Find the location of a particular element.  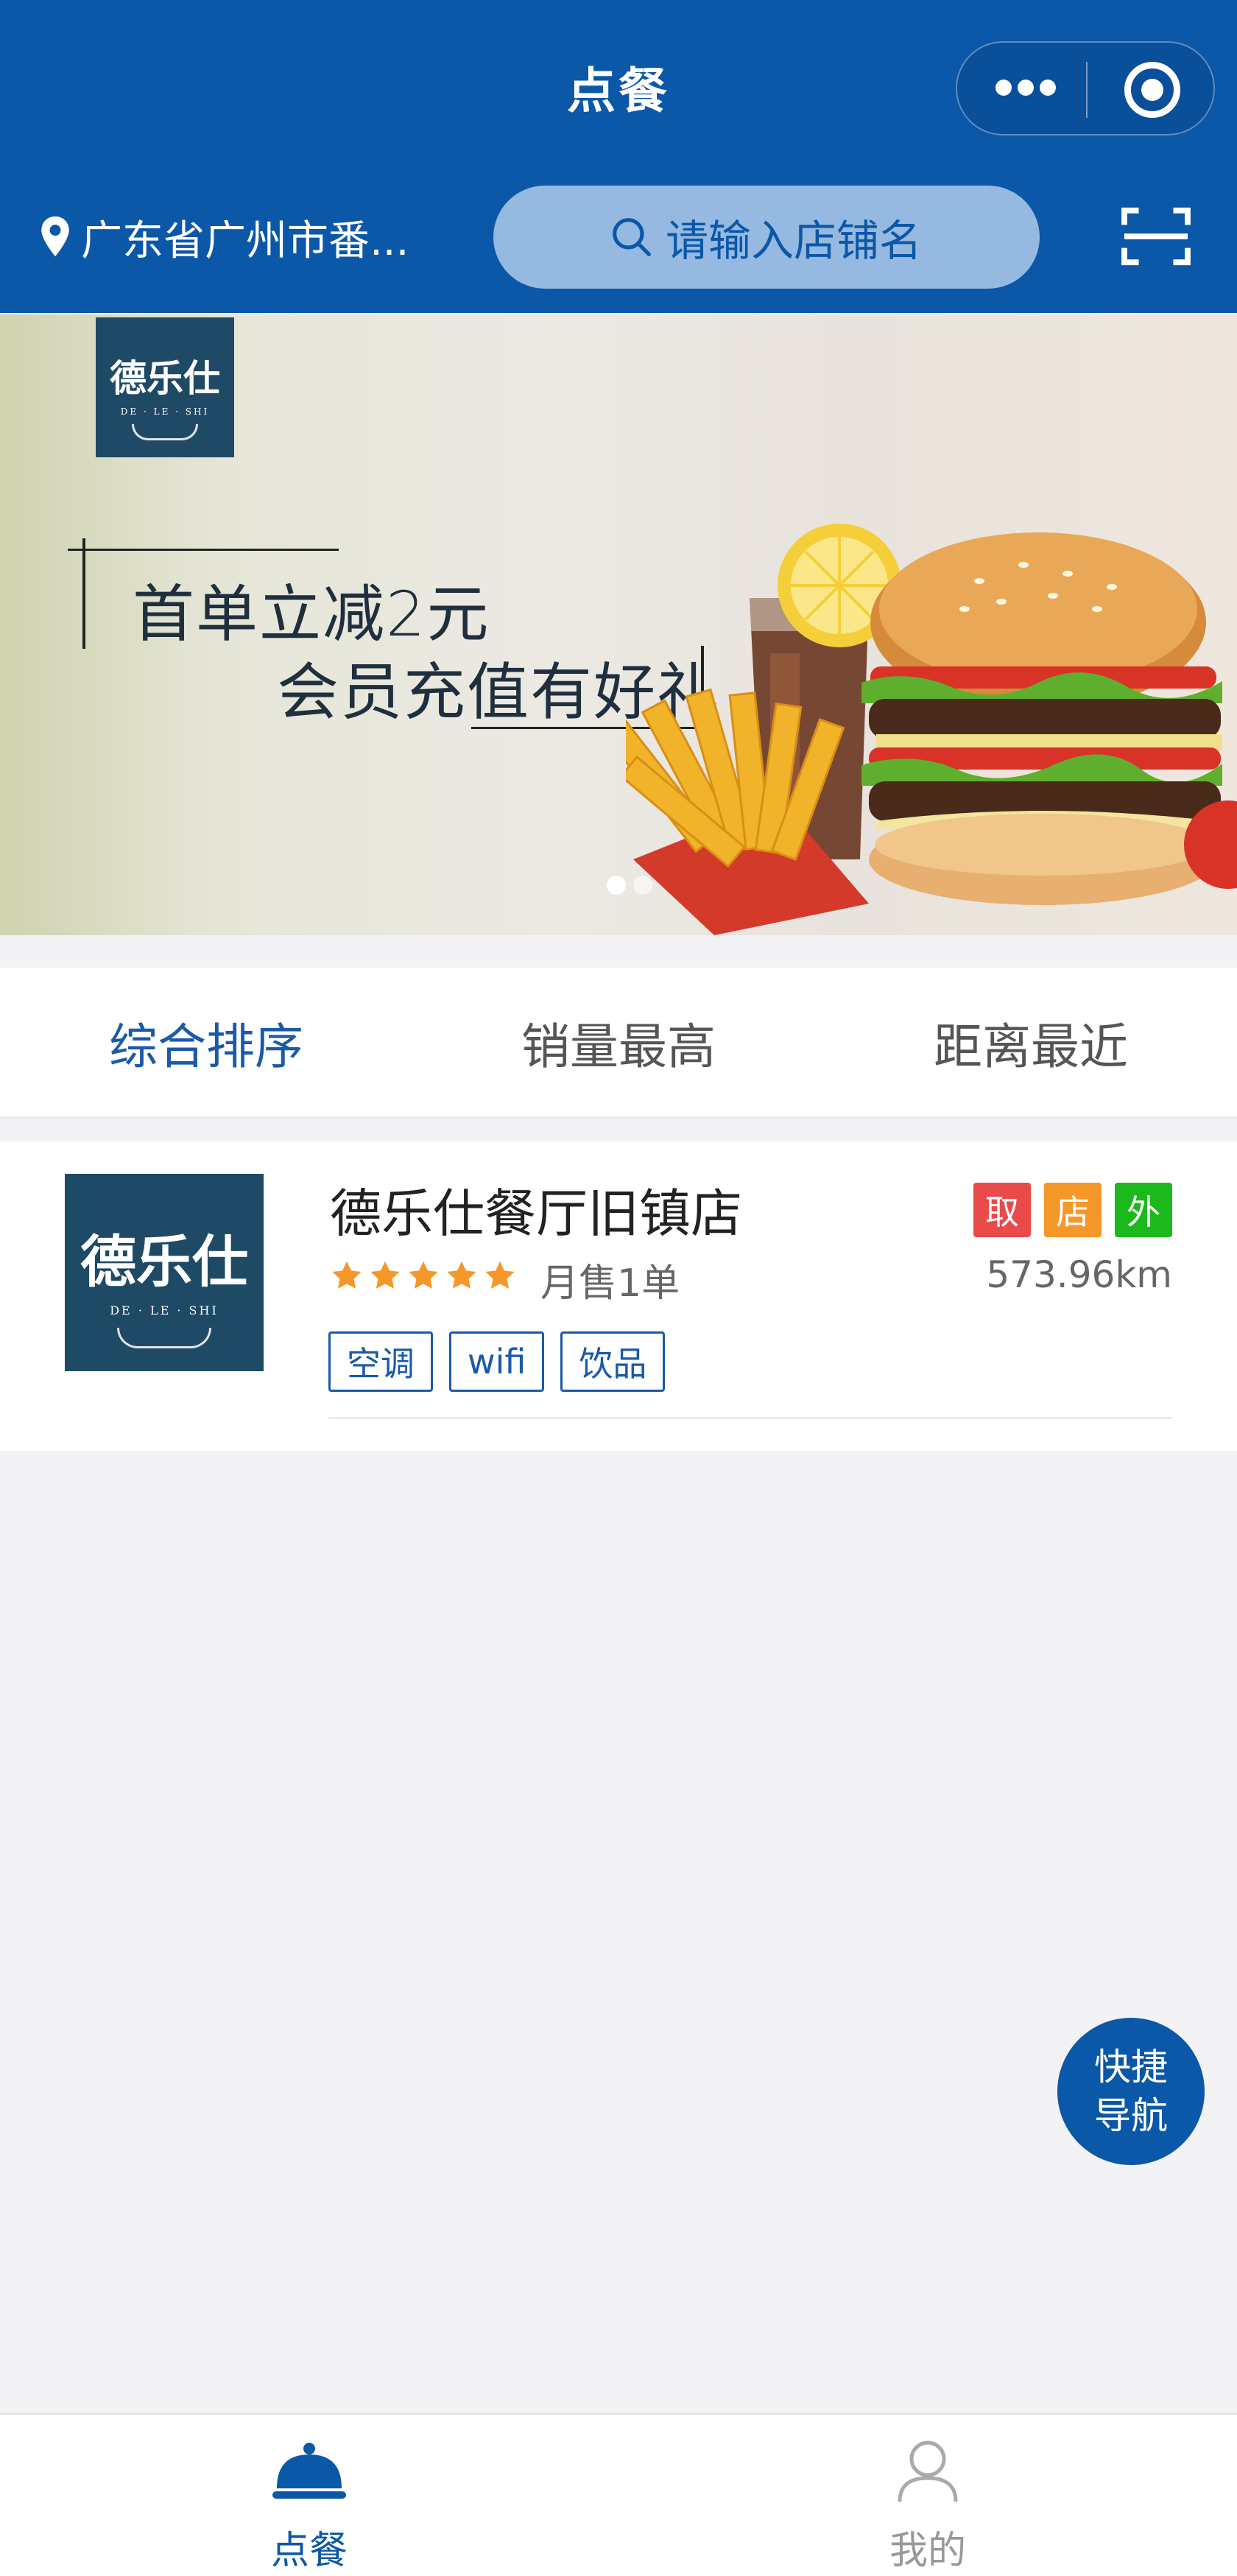

scan-icon is located at coordinates (1156, 236).